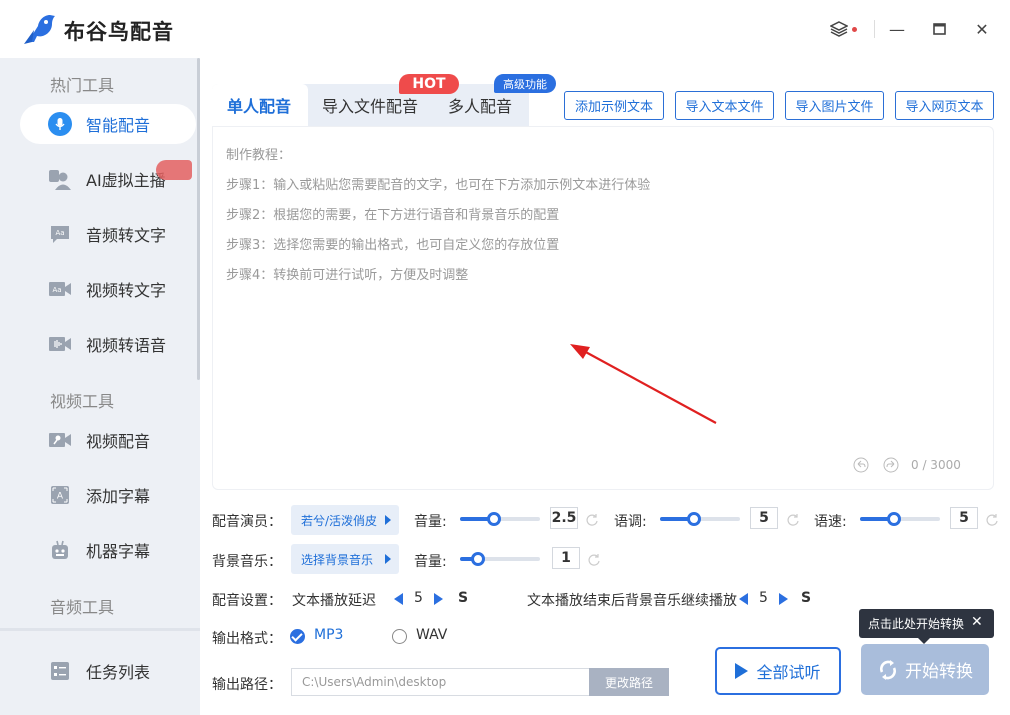 The width and height of the screenshot is (1010, 715). I want to click on char-counter: 0 / 3000, so click(936, 465).